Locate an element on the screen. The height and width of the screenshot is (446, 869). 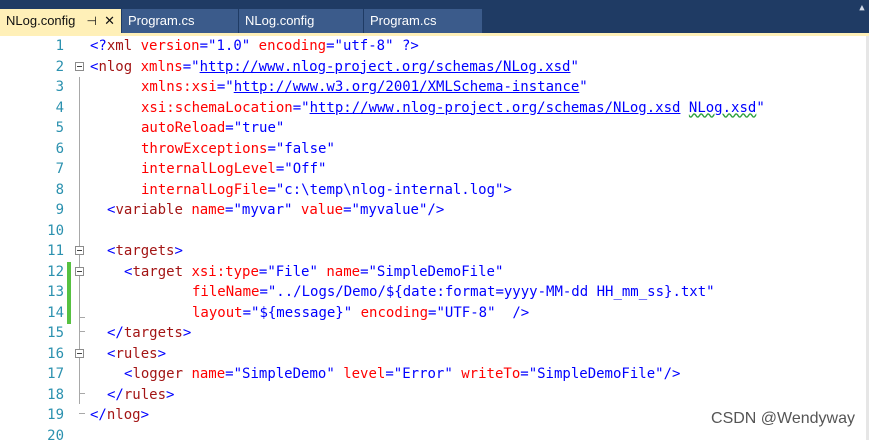
tab-nlog-config-active: NLog.config ⊣ ✕ is located at coordinates (60, 21).